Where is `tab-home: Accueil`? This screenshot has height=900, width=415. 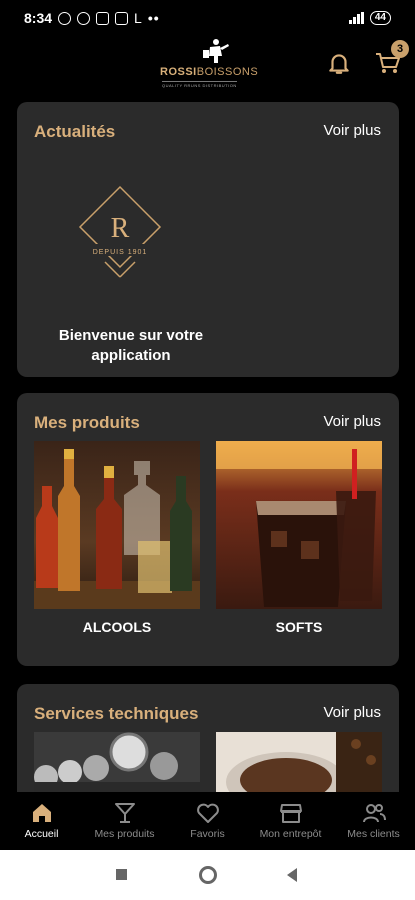 tab-home: Accueil is located at coordinates (41, 821).